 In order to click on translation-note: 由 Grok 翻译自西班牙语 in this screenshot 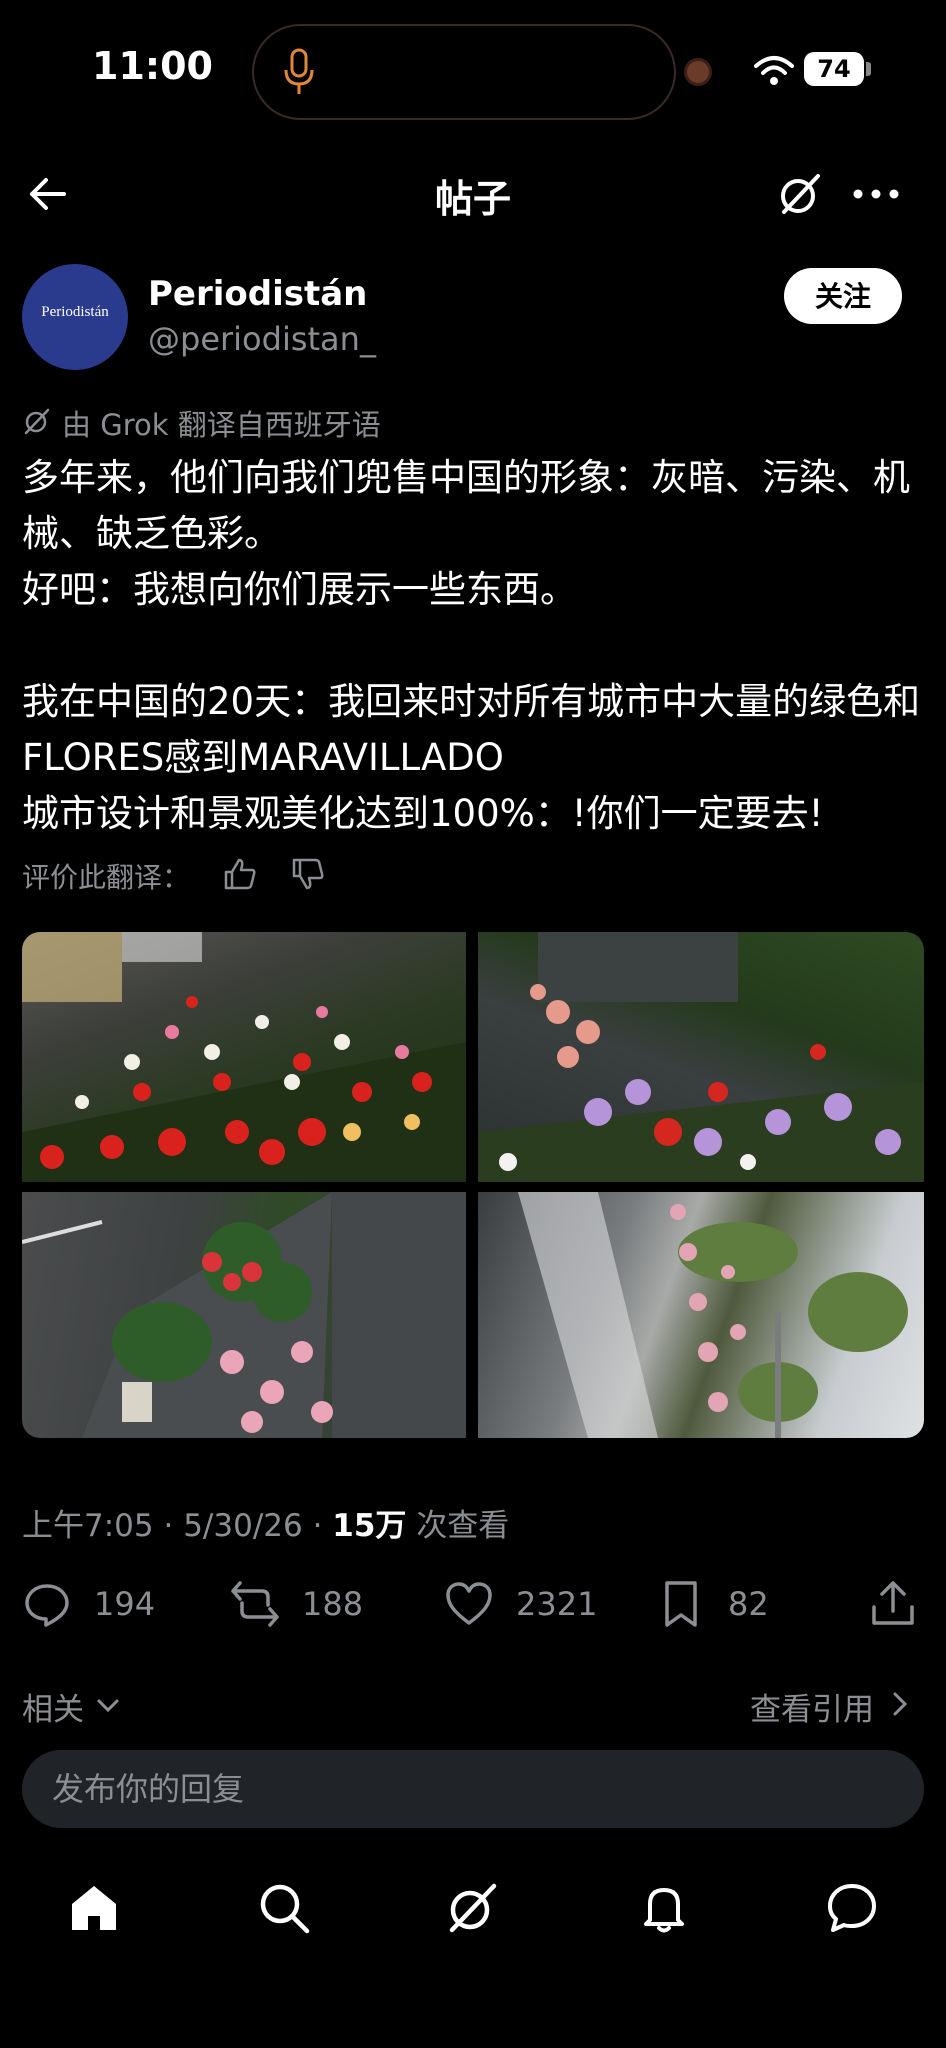, I will do `click(221, 423)`.